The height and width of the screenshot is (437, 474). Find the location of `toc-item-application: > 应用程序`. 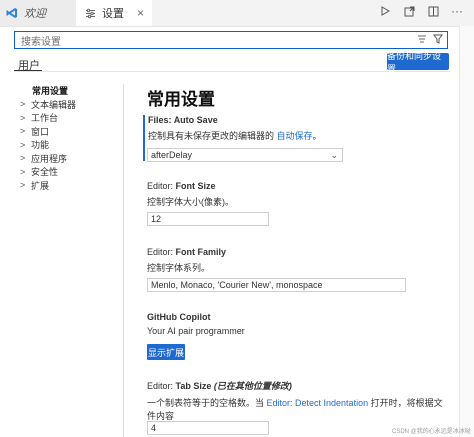

toc-item-application: > 应用程序 is located at coordinates (75, 159).